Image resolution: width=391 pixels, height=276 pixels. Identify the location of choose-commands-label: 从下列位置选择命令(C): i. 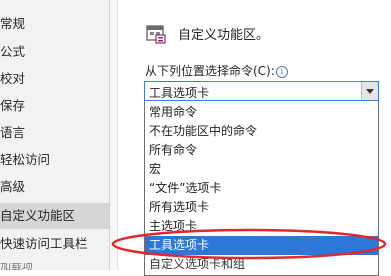
(216, 70).